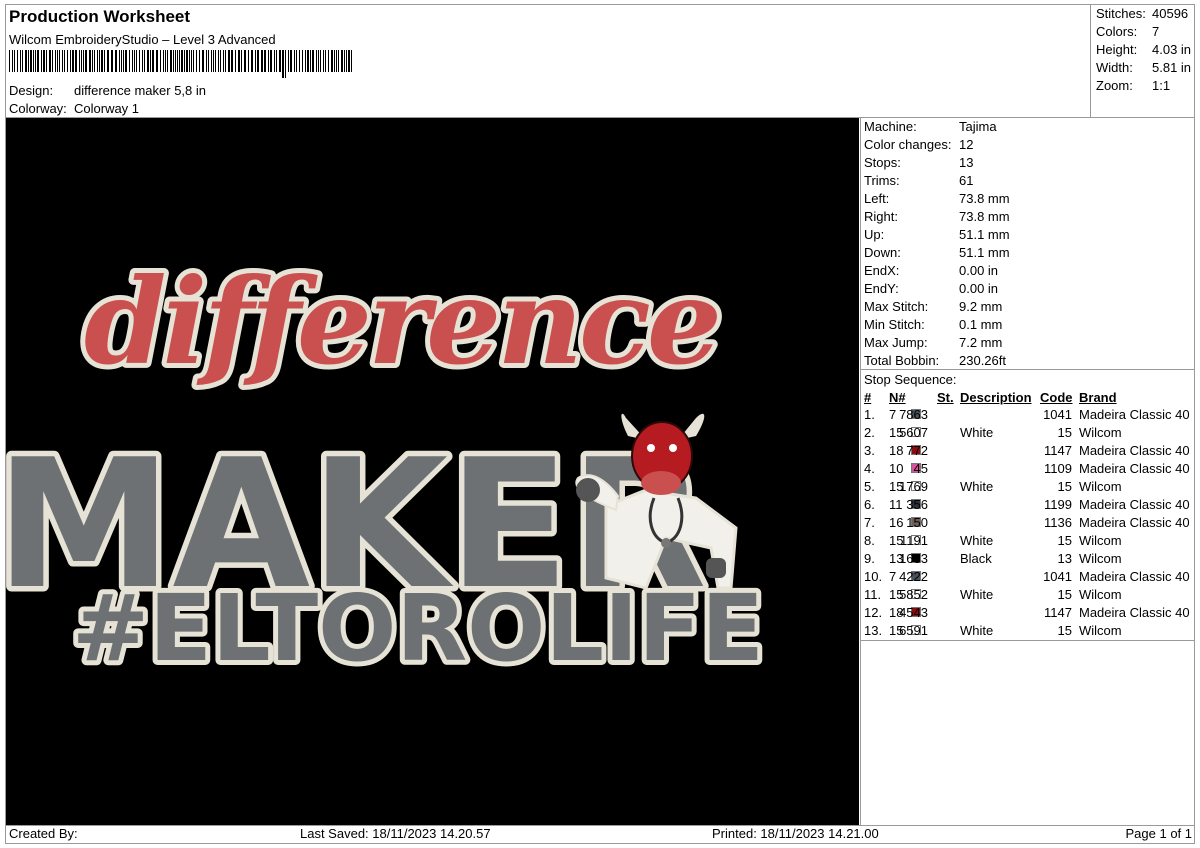 The height and width of the screenshot is (848, 1200). Describe the element at coordinates (877, 198) in the screenshot. I see `machine-label: Left:` at that location.